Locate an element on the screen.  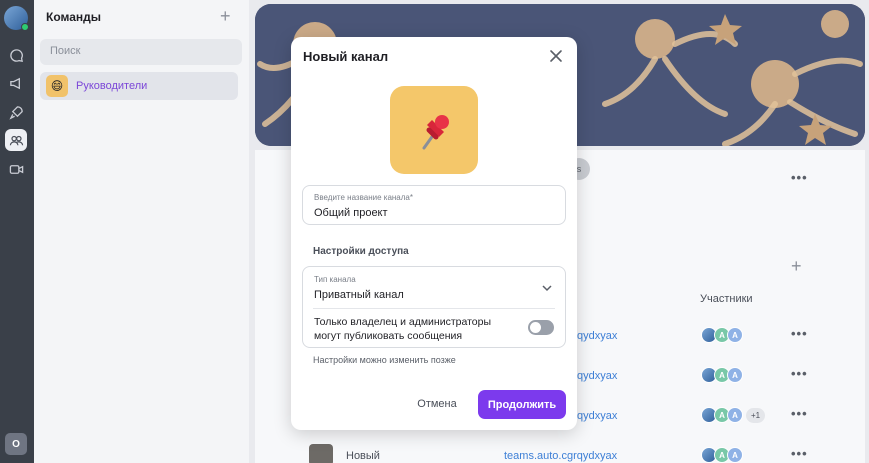
toggle-knob is located at coordinates (535, 327).